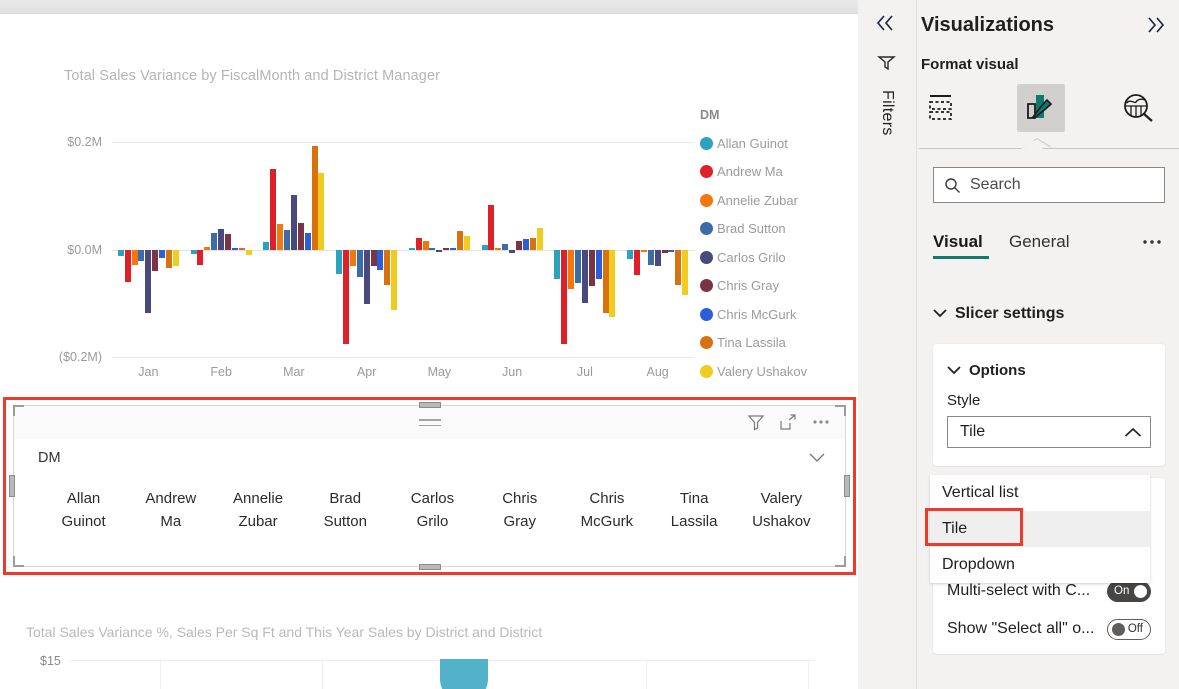 This screenshot has height=689, width=1179. I want to click on resize-handle-bottom, so click(429, 567).